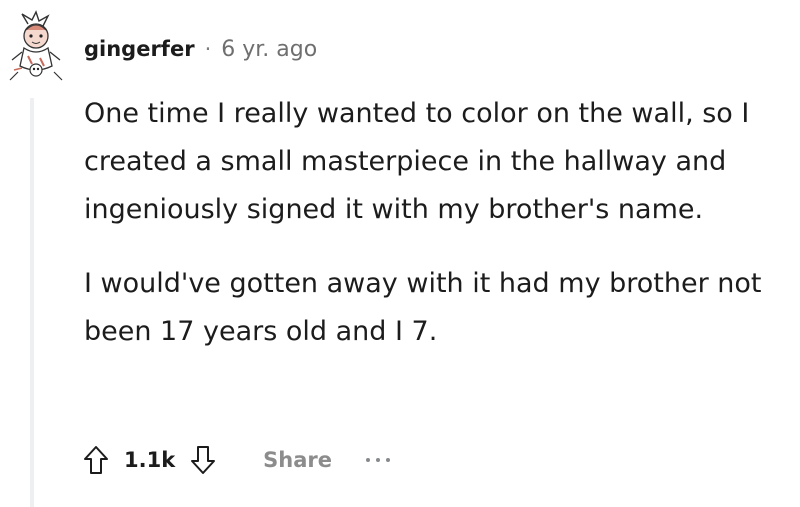 This screenshot has width=800, height=507. What do you see at coordinates (32, 302) in the screenshot?
I see `thread-line` at bounding box center [32, 302].